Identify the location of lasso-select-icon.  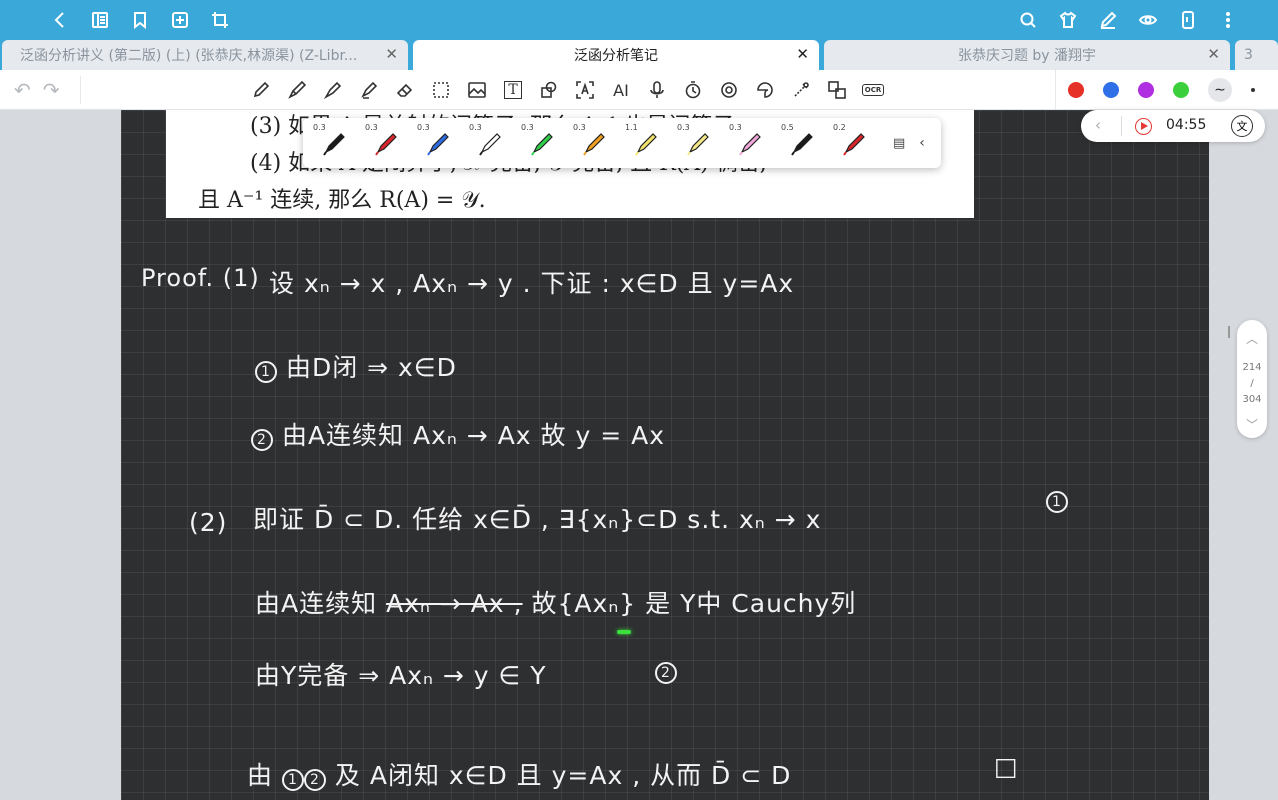
(441, 90).